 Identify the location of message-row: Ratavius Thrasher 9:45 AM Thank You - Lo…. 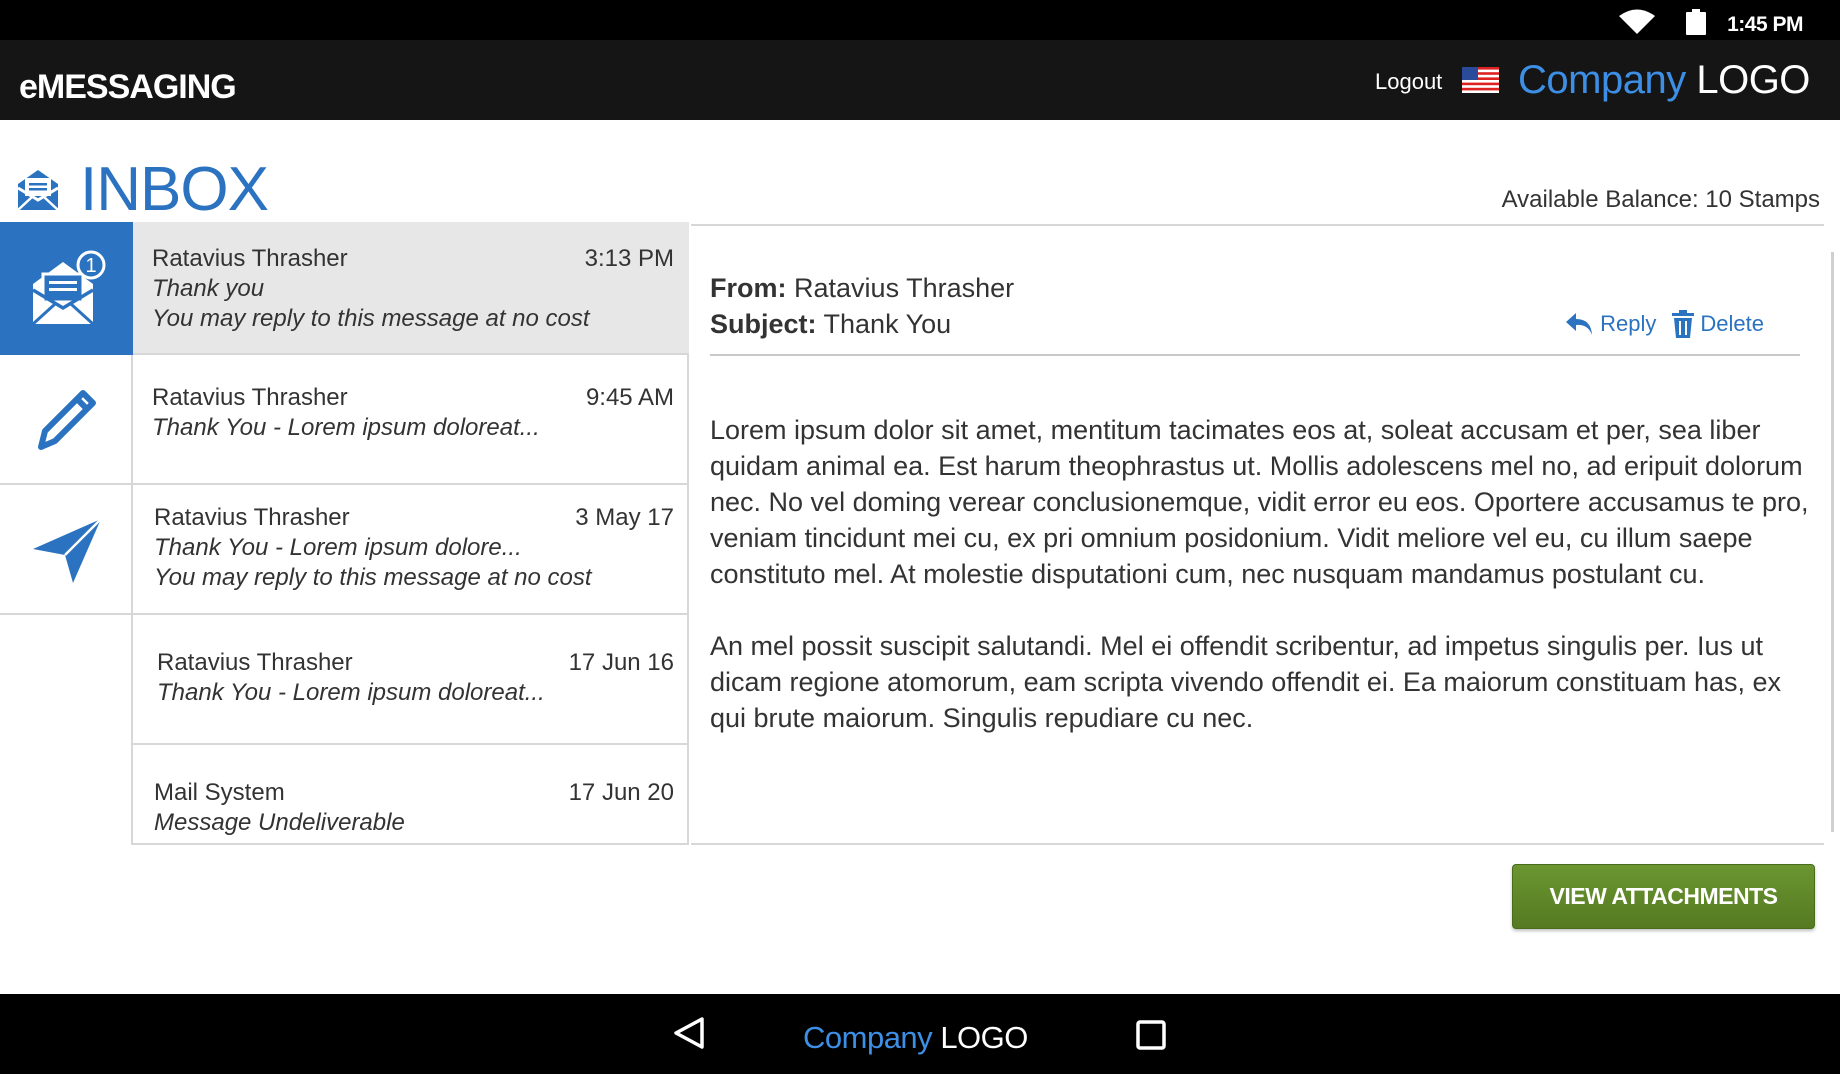
(411, 420).